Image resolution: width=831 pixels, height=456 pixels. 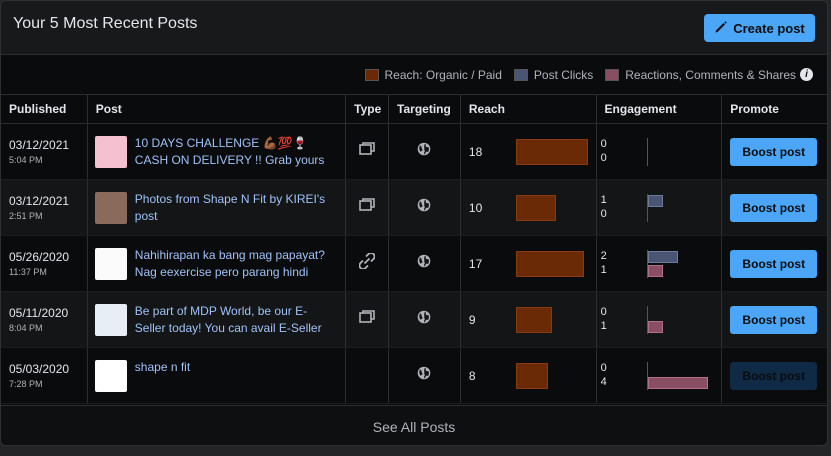 What do you see at coordinates (806, 74) in the screenshot?
I see `info-icon: i` at bounding box center [806, 74].